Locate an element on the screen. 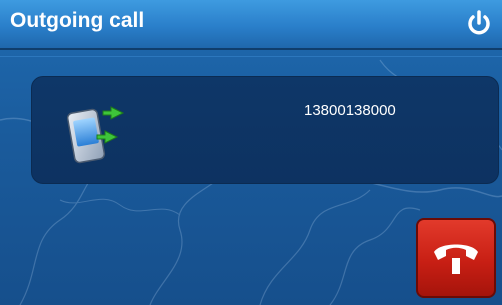 The height and width of the screenshot is (305, 502). dialed-number: 13800138000 is located at coordinates (350, 110).